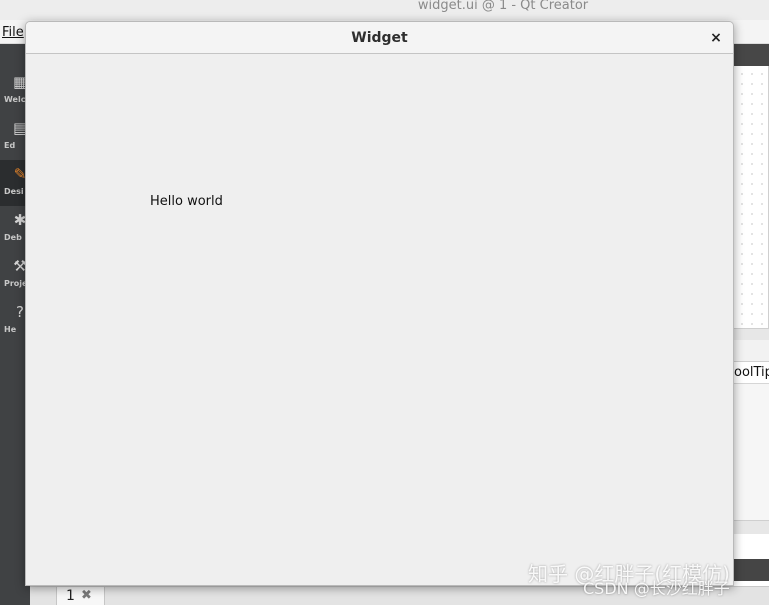 The height and width of the screenshot is (605, 769). I want to click on form-canvas, so click(751, 197).